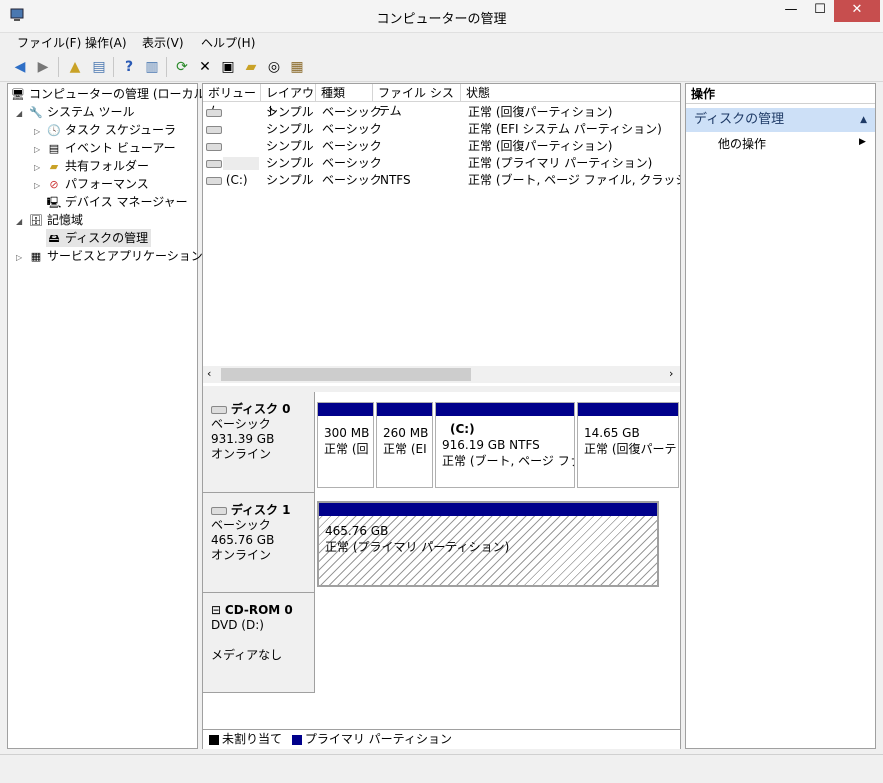 Image resolution: width=883 pixels, height=783 pixels. What do you see at coordinates (417, 101) in the screenshot?
I see `column-filesystem: ファイル システム` at bounding box center [417, 101].